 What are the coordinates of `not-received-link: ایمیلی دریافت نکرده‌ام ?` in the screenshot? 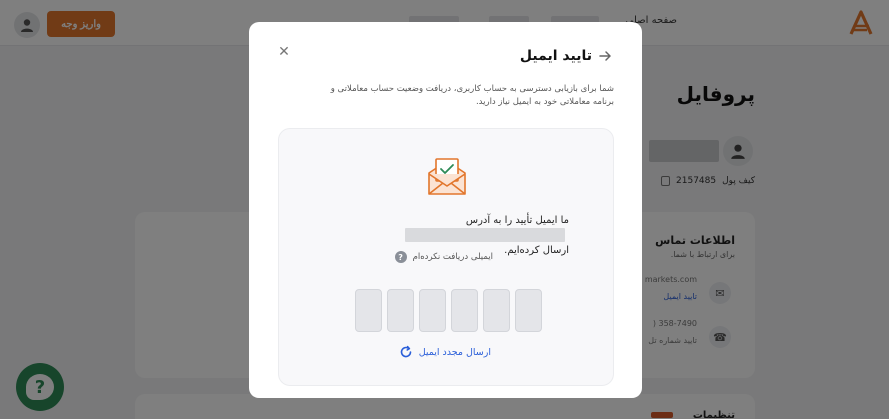 It's located at (443, 257).